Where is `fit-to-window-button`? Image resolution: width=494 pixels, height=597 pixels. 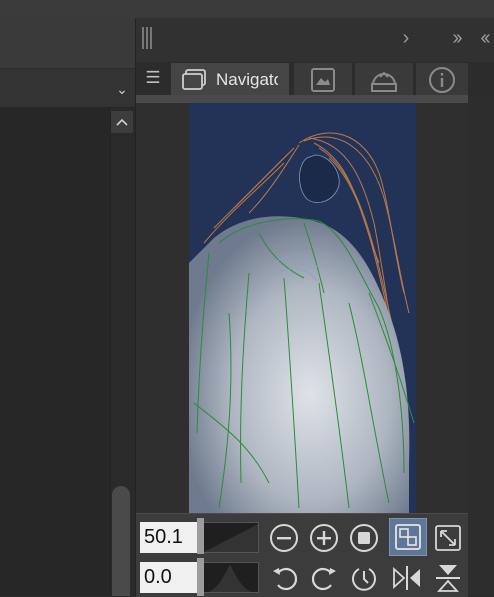 fit-to-window-button is located at coordinates (448, 538).